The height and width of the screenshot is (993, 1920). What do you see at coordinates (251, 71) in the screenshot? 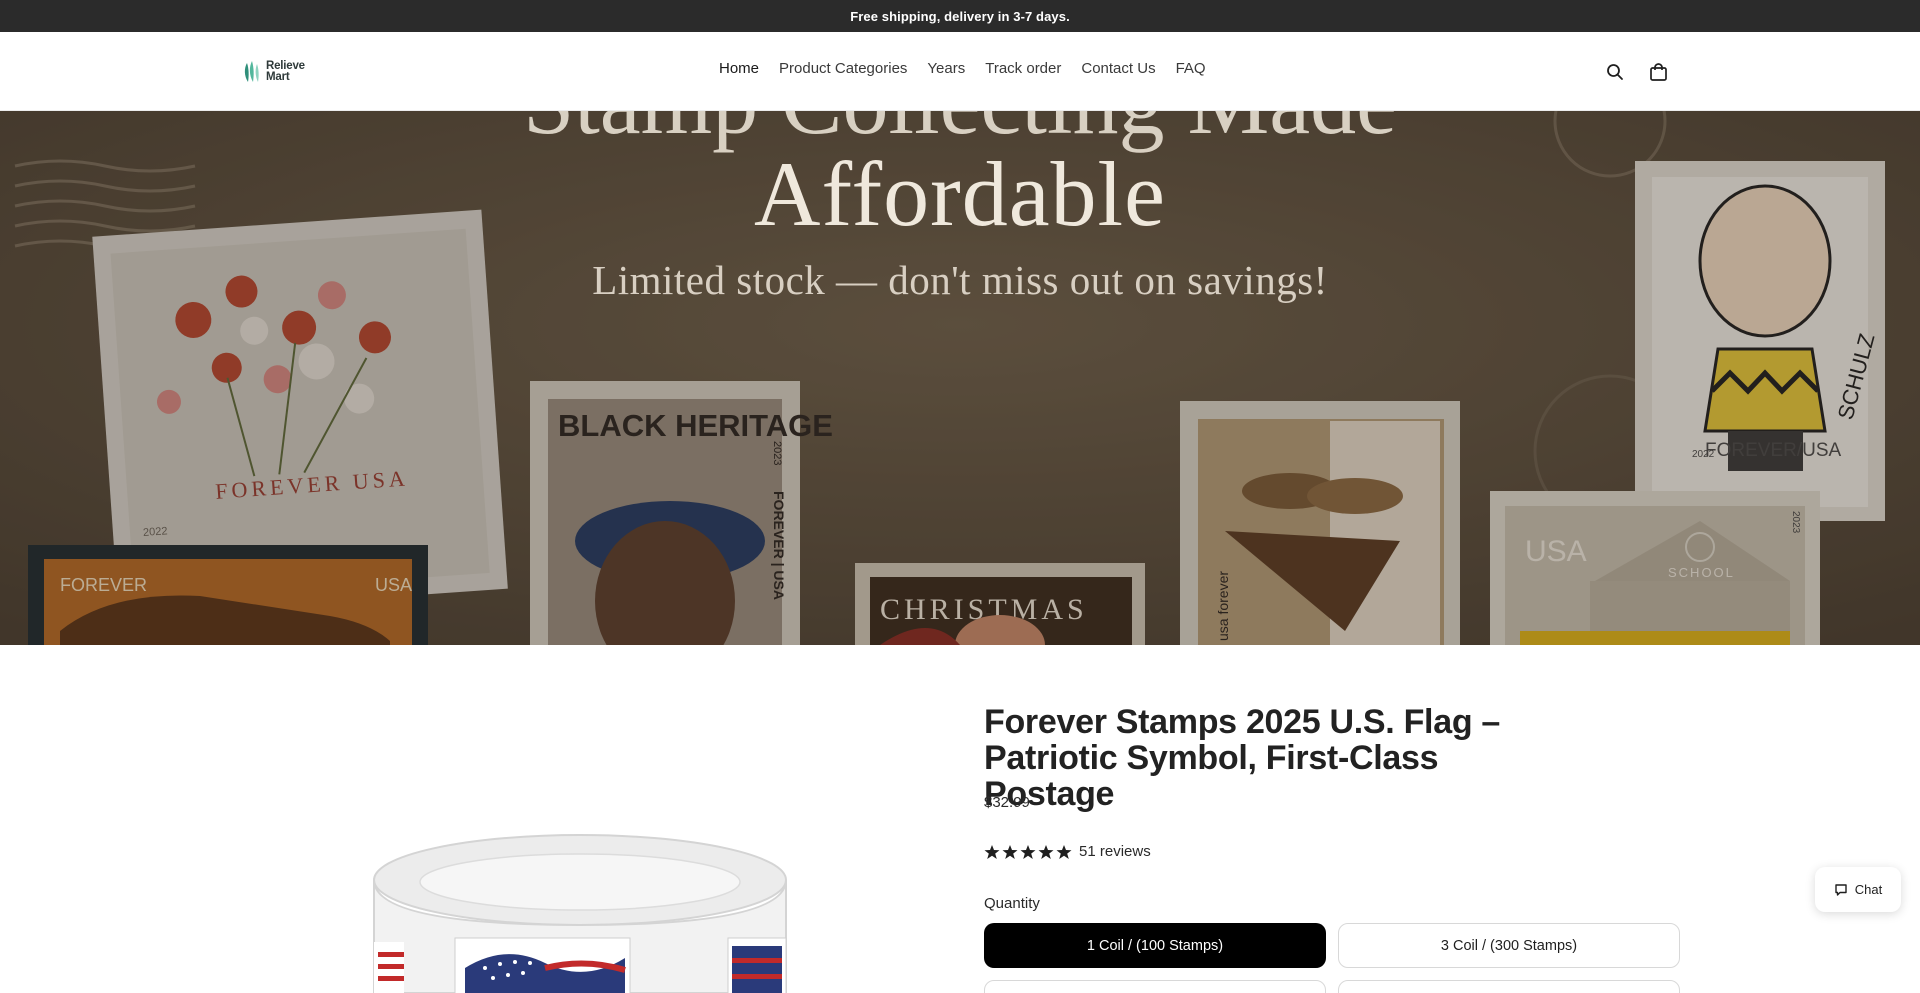
I see `logo-leaf-icon` at bounding box center [251, 71].